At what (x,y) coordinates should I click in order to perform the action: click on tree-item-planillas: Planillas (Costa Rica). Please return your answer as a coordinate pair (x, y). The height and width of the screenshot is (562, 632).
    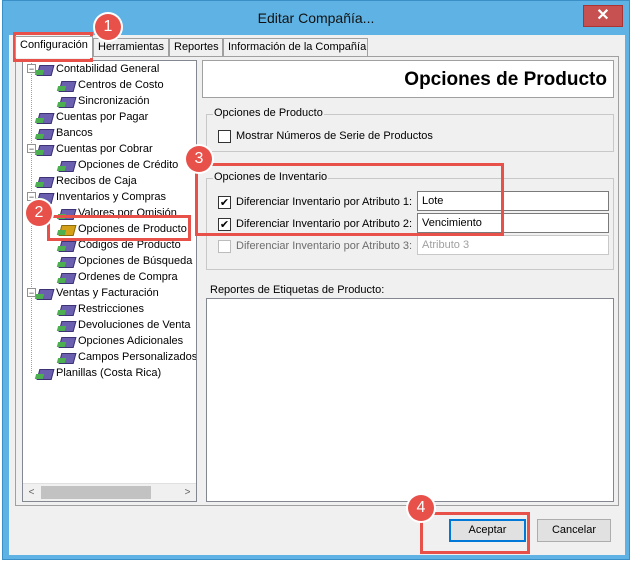
    Looking at the image, I should click on (98, 373).